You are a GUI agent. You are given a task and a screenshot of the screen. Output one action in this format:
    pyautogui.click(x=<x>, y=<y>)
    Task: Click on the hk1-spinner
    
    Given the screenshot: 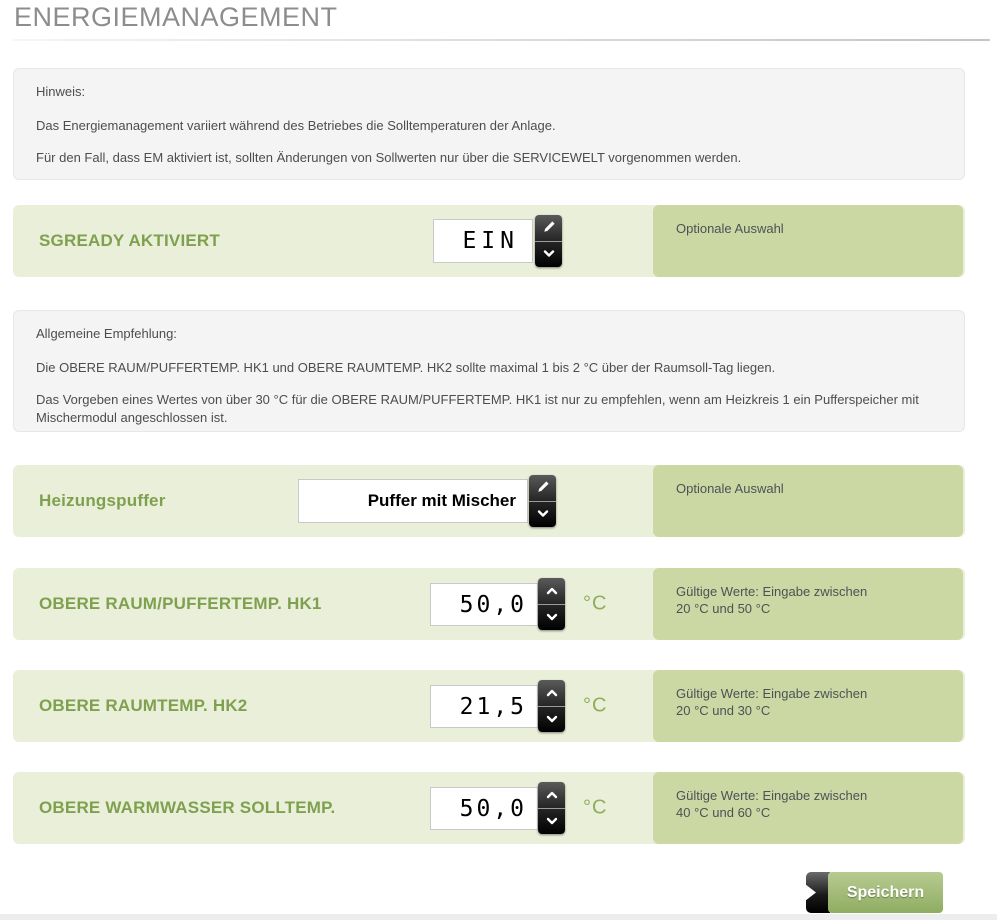 What is the action you would take?
    pyautogui.click(x=551, y=604)
    